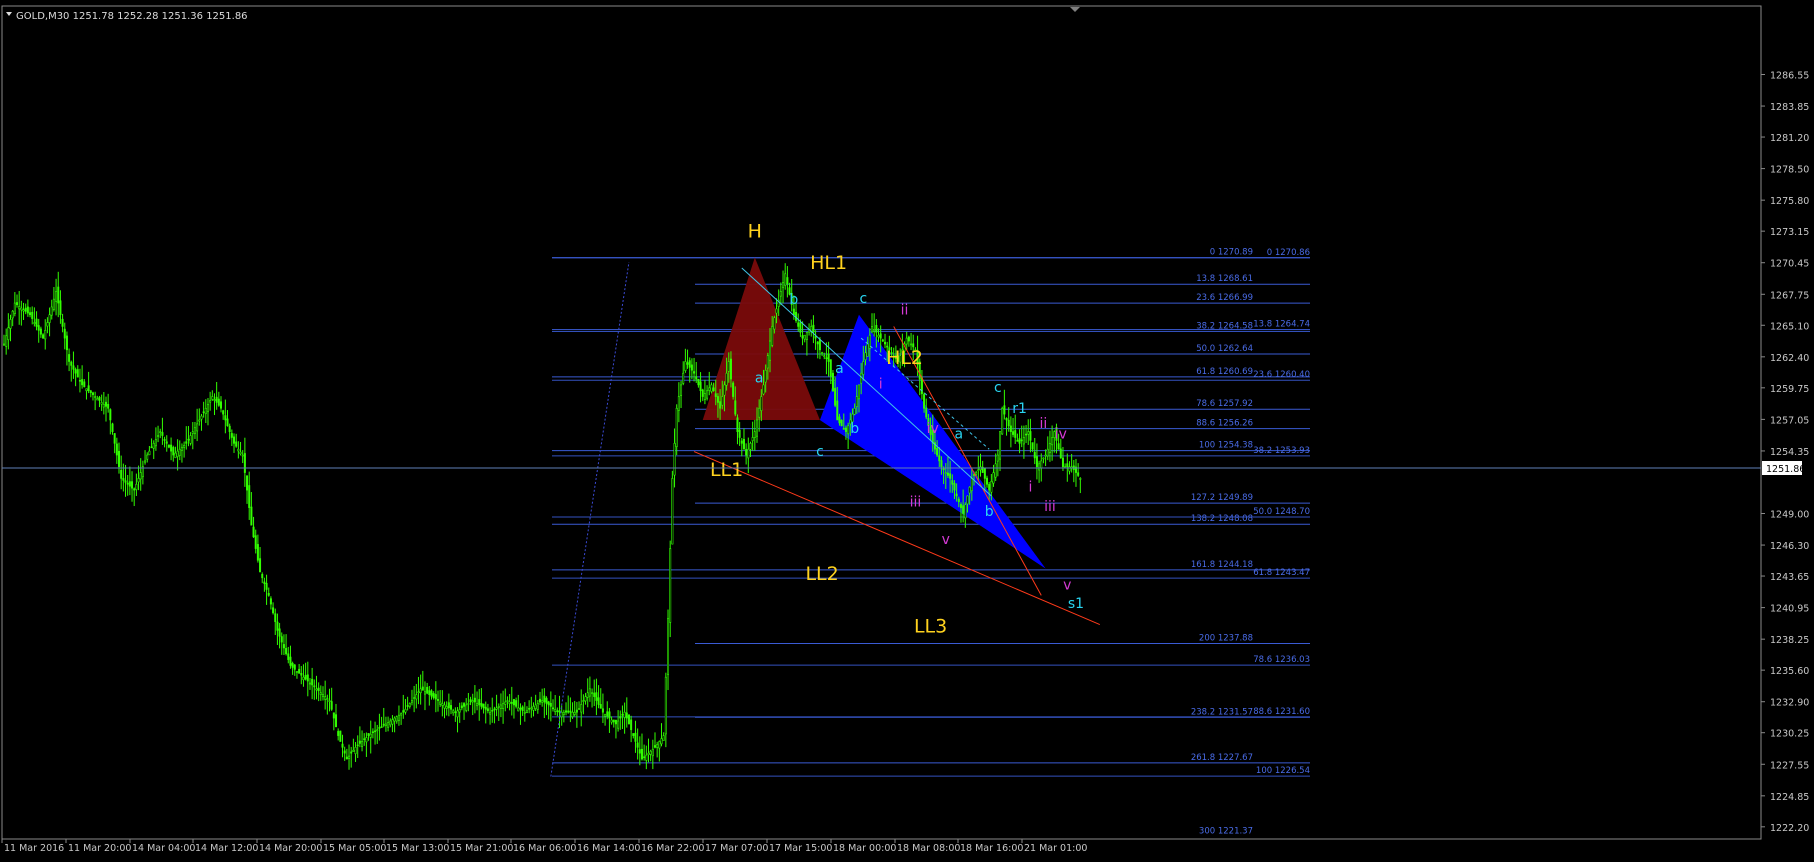  Describe the element at coordinates (1222, 498) in the screenshot. I see `fib-level-label: 127.2 1249.89` at that location.